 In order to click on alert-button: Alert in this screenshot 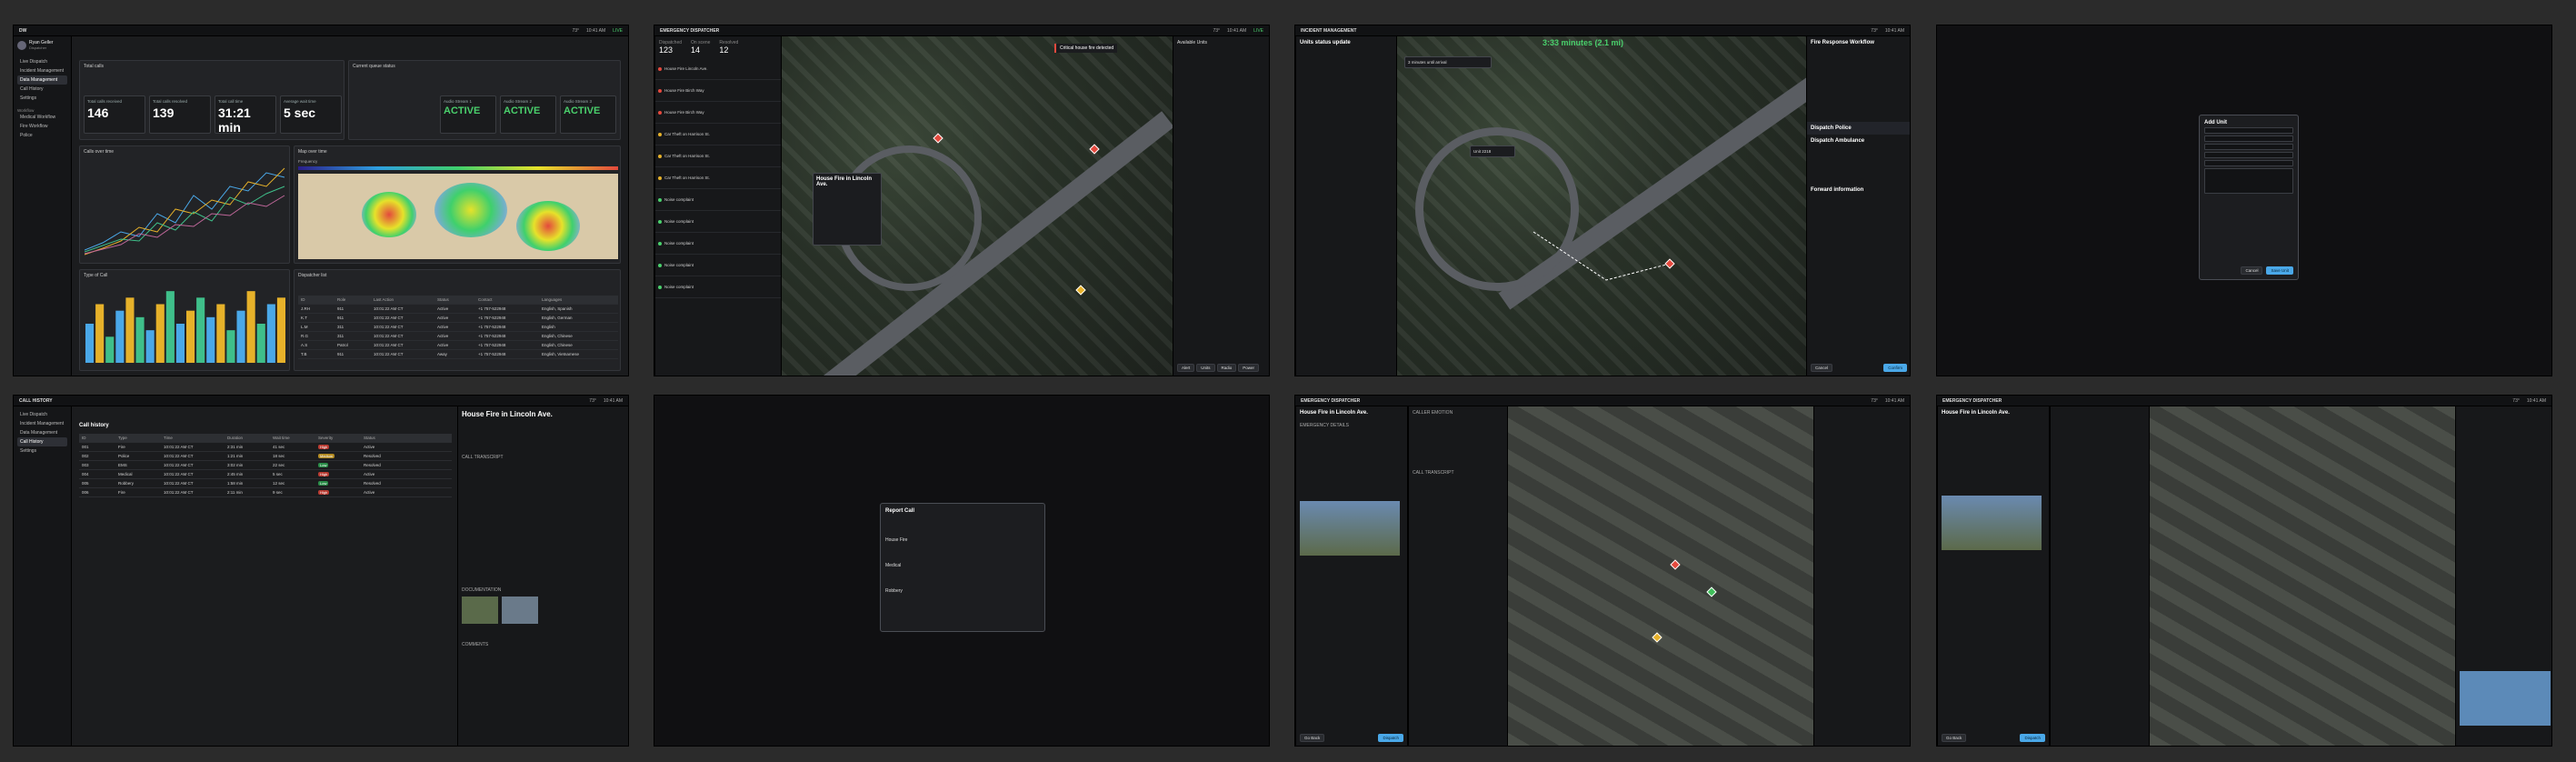, I will do `click(1186, 368)`.